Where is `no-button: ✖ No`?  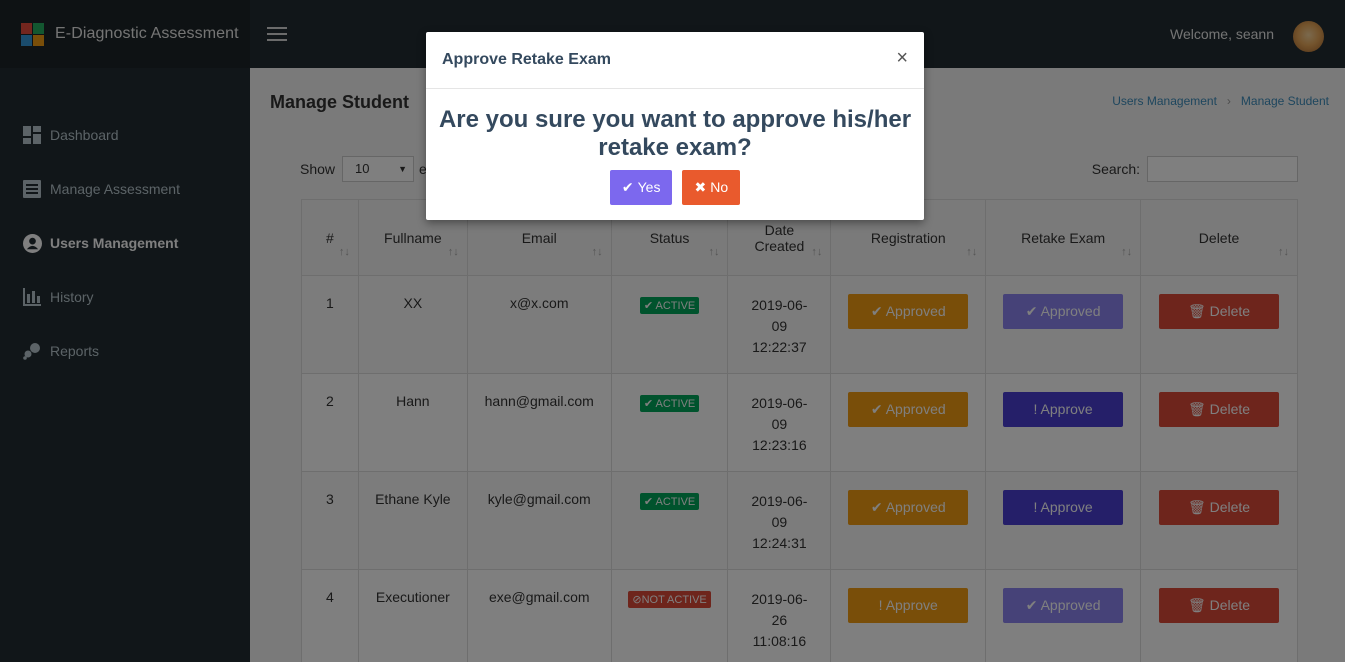
no-button: ✖ No is located at coordinates (711, 187).